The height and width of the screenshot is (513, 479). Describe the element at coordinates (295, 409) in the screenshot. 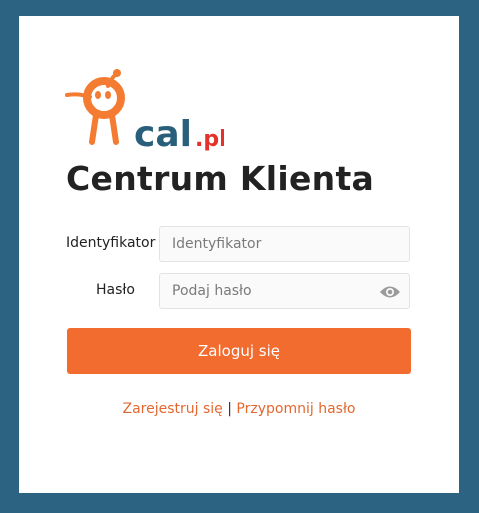

I see `remind-password-link: Przypomnij hasło` at that location.